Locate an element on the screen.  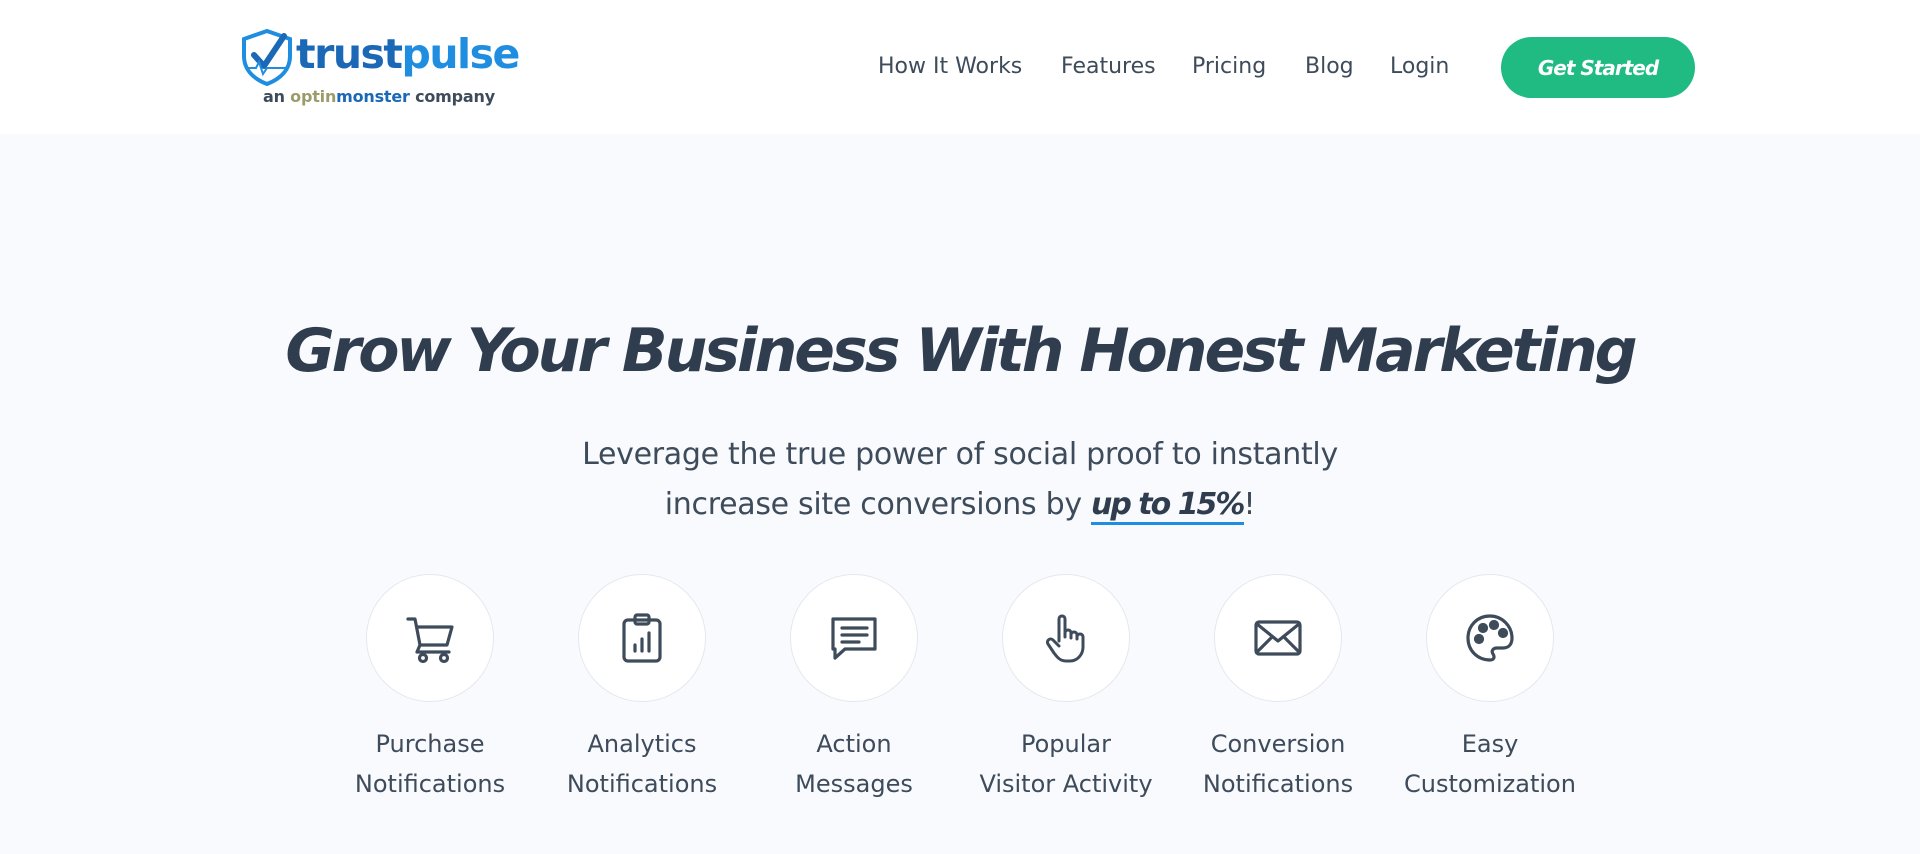
feature-easy-customization: Easy Customization is located at coordinates (1490, 689).